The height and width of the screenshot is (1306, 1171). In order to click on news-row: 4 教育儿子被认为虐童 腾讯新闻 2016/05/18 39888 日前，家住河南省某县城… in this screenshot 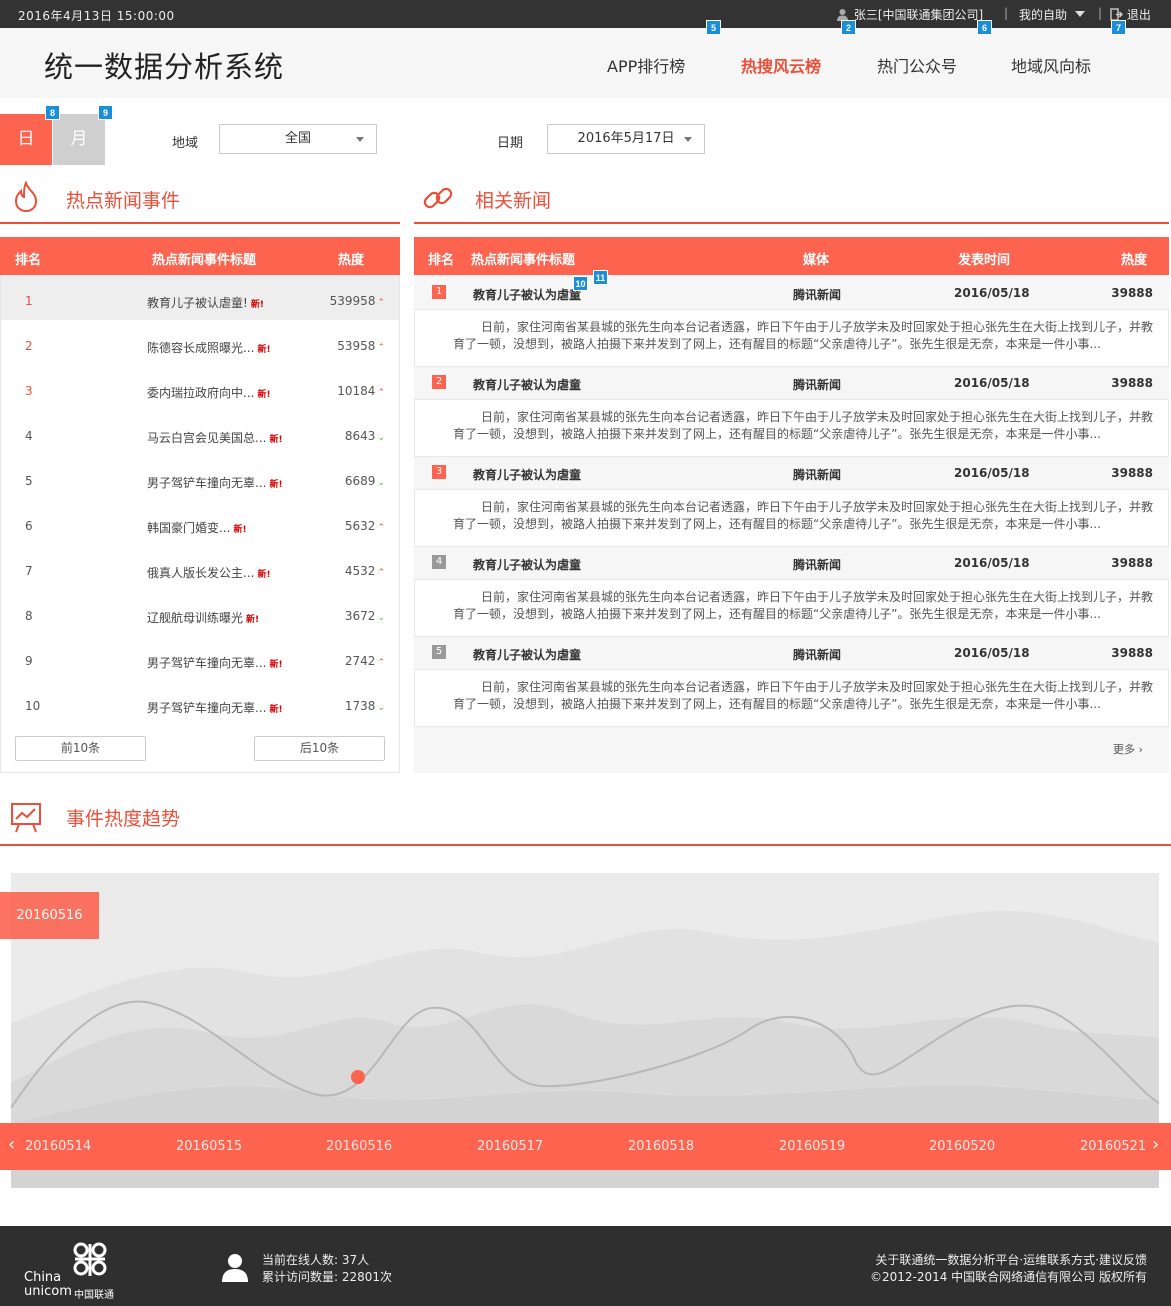, I will do `click(791, 591)`.